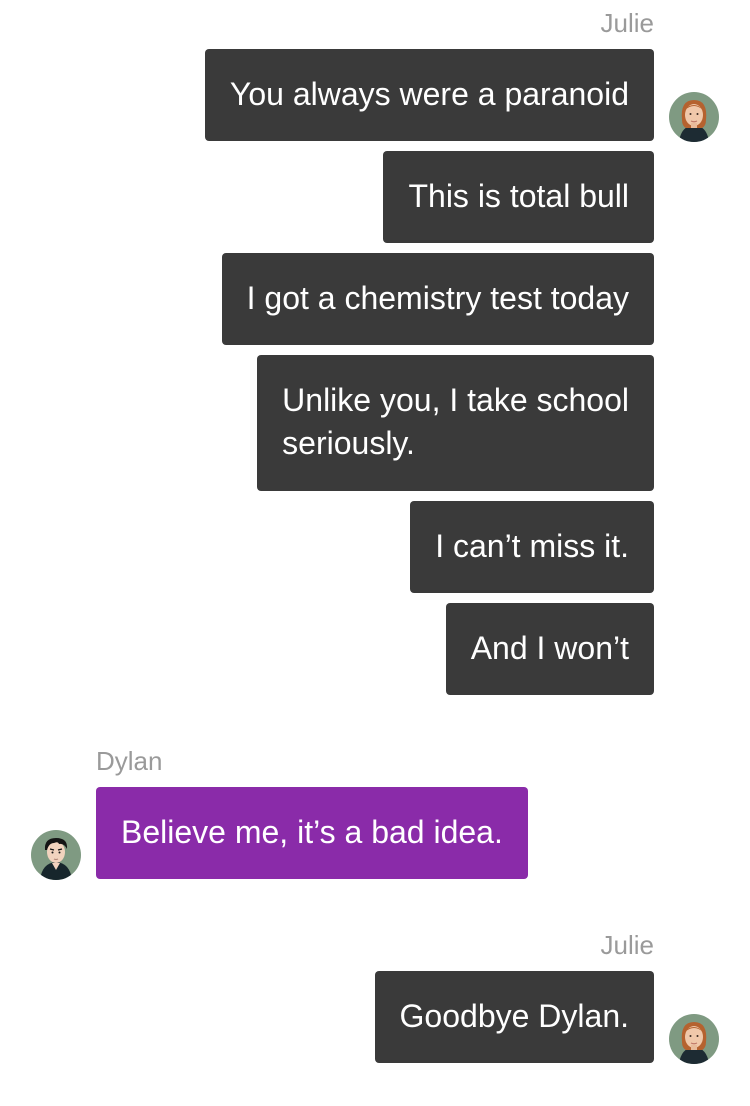 This screenshot has width=750, height=1106. I want to click on message-bubble: This is total bull, so click(518, 197).